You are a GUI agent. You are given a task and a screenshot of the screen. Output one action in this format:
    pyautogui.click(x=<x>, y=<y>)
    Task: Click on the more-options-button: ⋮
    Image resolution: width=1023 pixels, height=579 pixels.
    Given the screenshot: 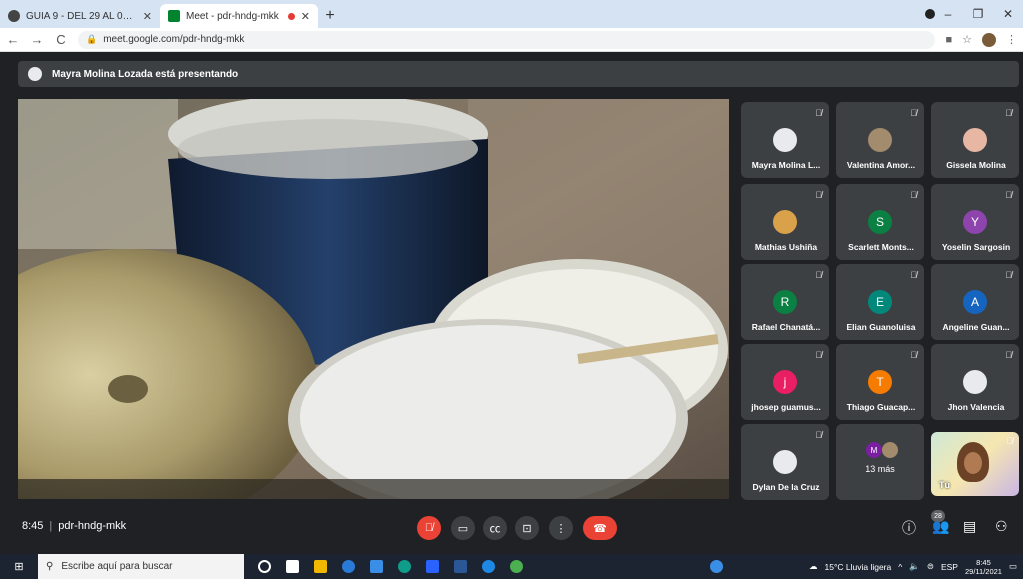 What is the action you would take?
    pyautogui.click(x=561, y=528)
    